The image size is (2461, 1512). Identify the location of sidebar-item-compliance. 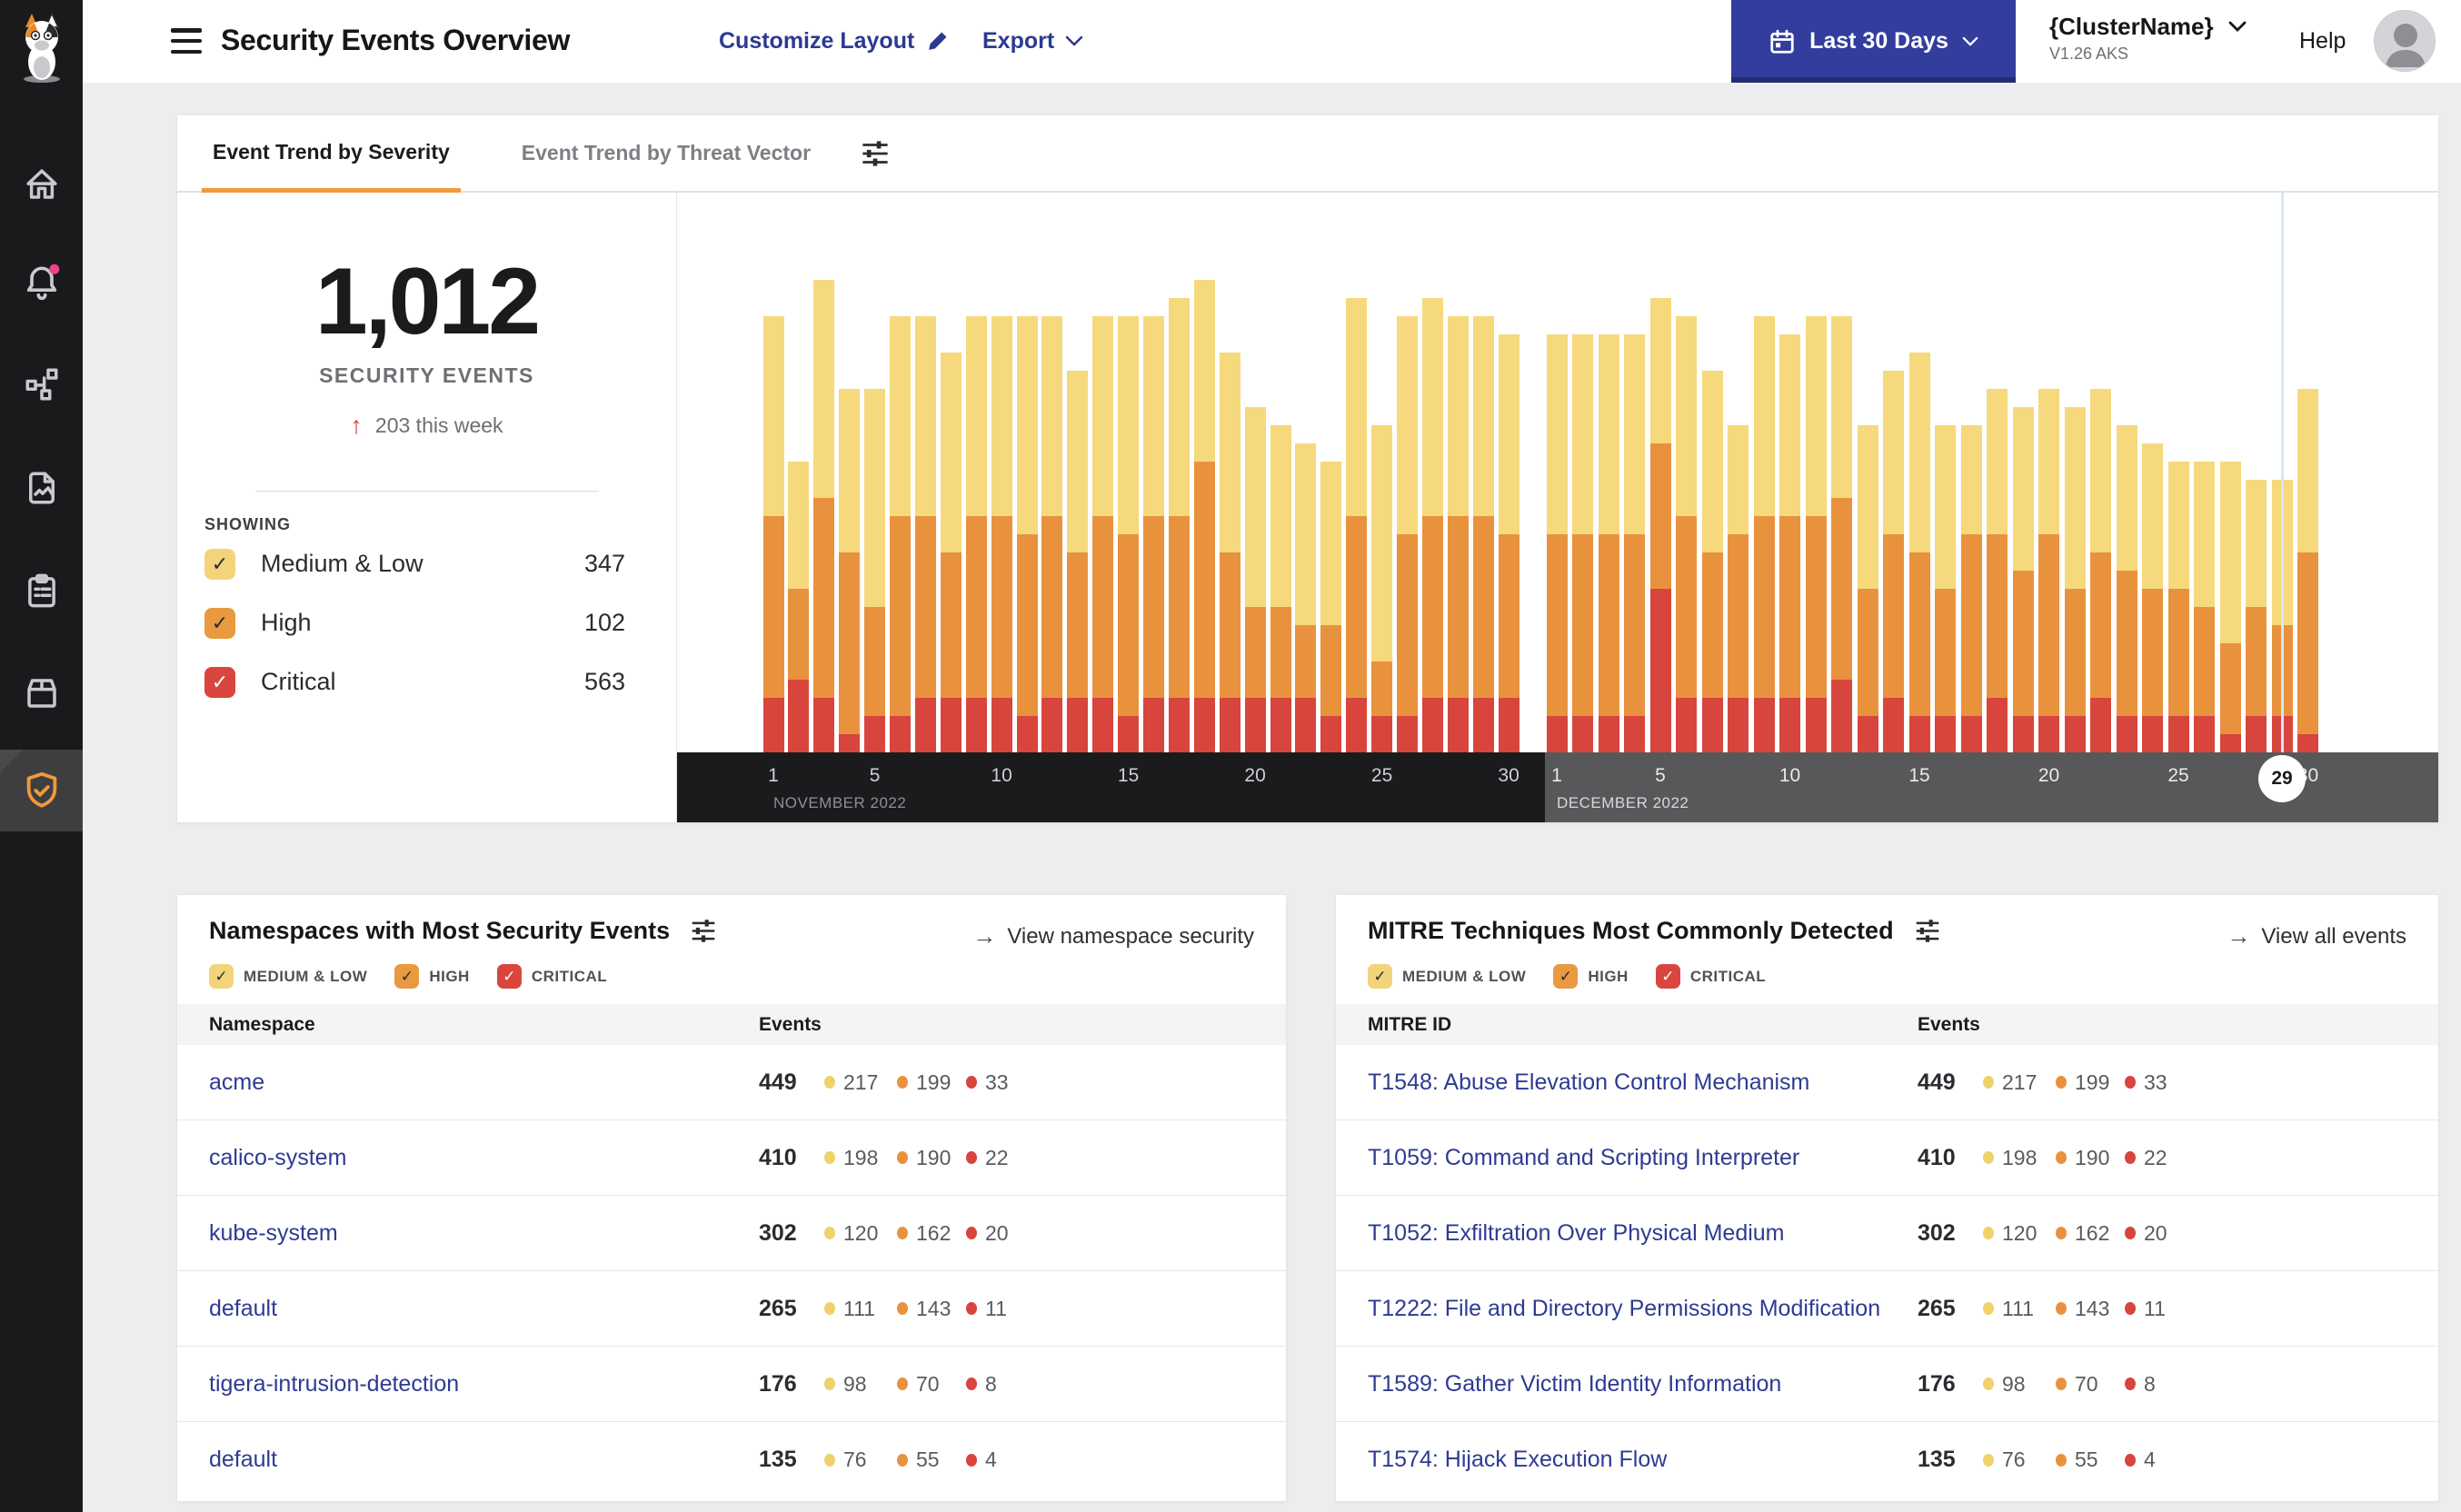
(41, 591).